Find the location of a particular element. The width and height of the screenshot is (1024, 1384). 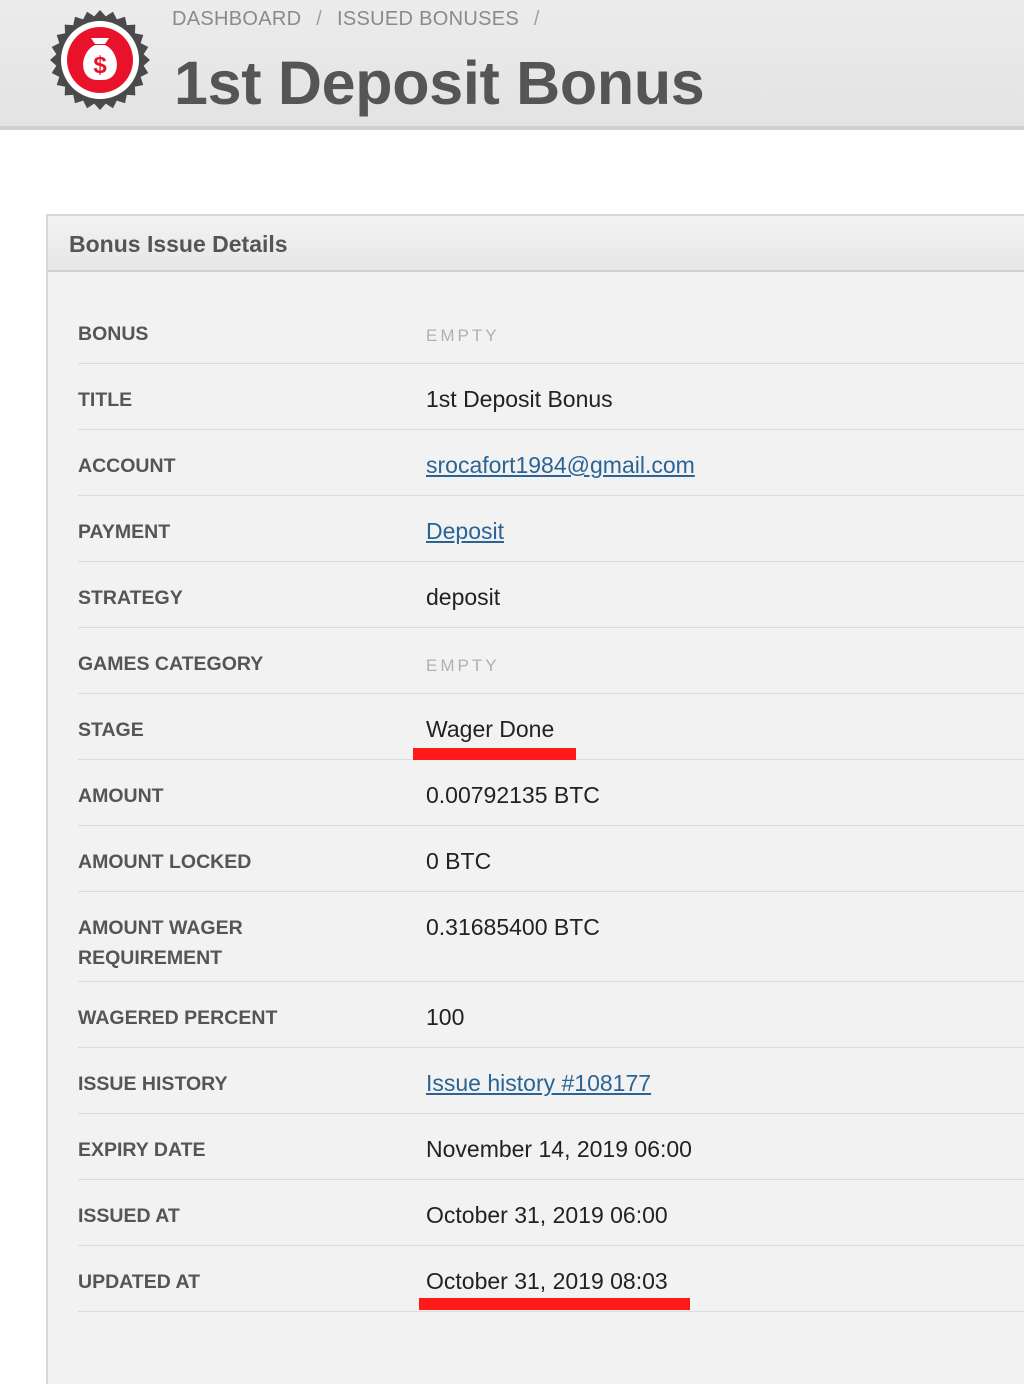

detail-row-account: ACCOUNT srocafort1984@gmail.com is located at coordinates (551, 463).